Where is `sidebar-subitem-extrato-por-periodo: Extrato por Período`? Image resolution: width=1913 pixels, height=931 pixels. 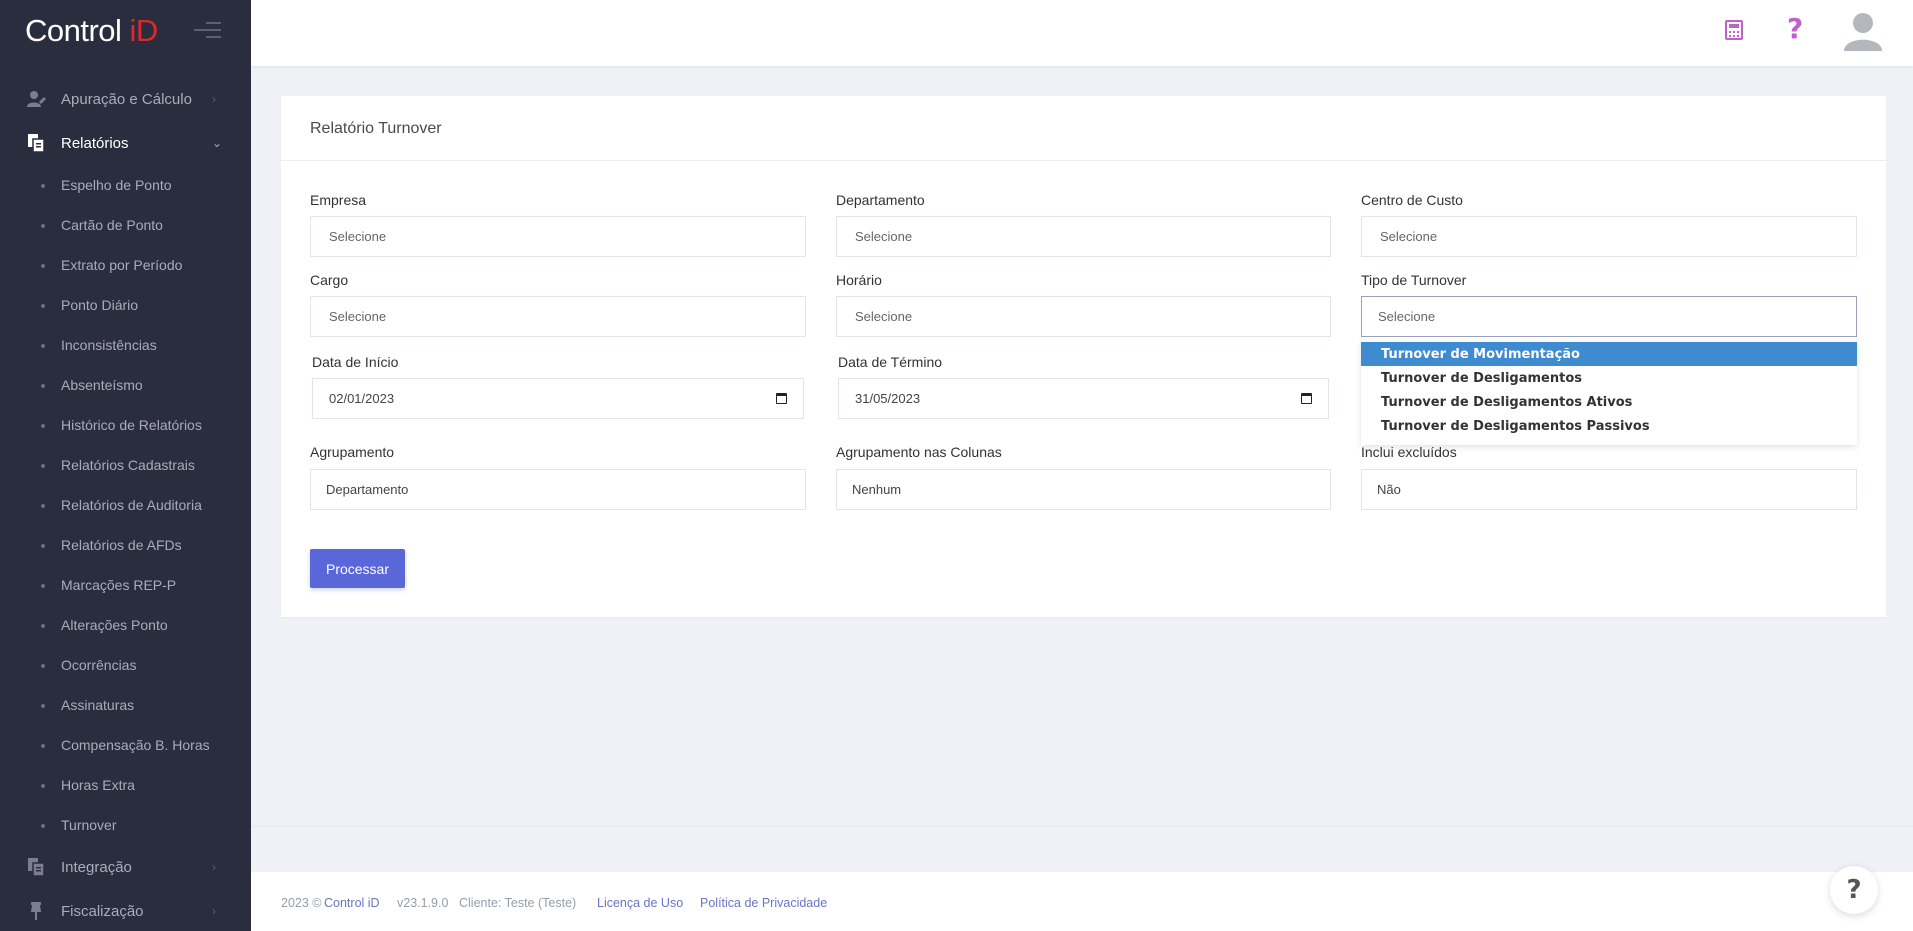
sidebar-subitem-extrato-por-periodo: Extrato por Período is located at coordinates (125, 265).